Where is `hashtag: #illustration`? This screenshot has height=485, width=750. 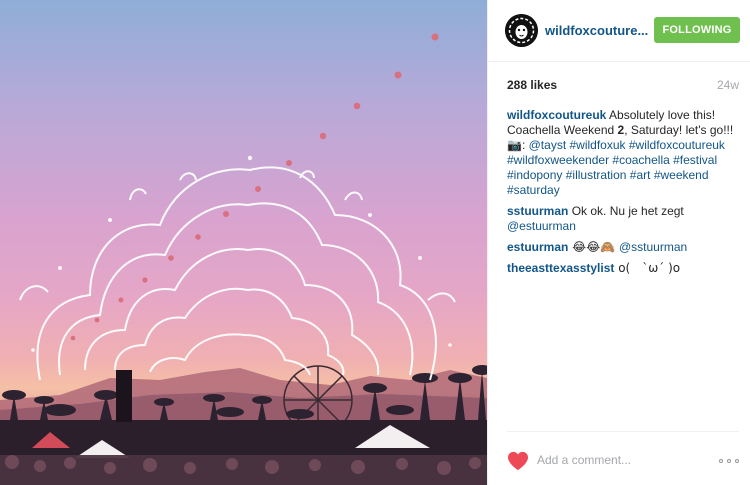
hashtag: #illustration is located at coordinates (596, 175).